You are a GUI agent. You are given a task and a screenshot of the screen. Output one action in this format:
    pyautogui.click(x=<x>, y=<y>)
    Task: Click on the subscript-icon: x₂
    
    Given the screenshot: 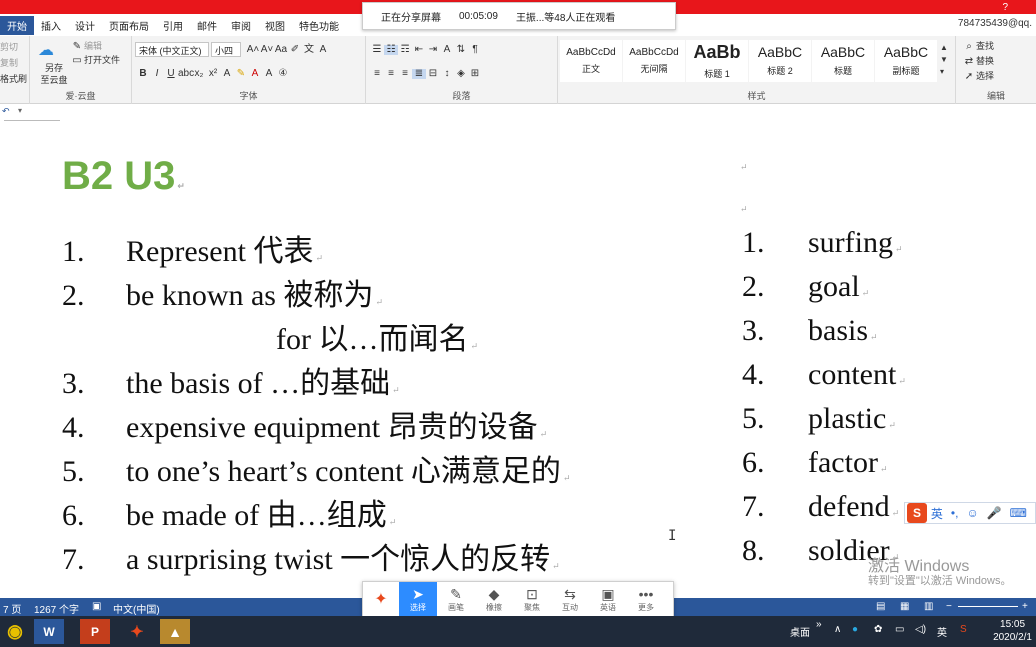 What is the action you would take?
    pyautogui.click(x=199, y=74)
    